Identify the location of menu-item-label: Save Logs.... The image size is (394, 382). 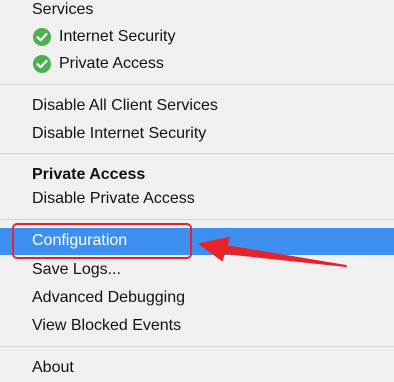
(76, 269).